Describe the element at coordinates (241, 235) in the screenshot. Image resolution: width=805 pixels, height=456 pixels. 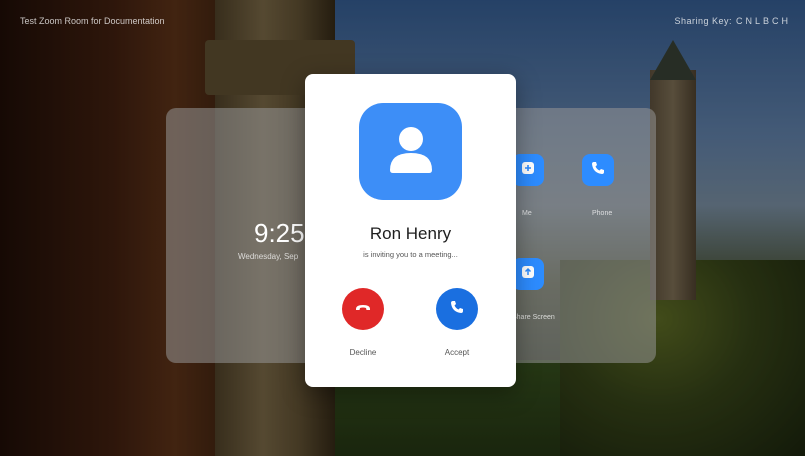
I see `clock-panel: 9:25 Wednesday, Sep` at that location.